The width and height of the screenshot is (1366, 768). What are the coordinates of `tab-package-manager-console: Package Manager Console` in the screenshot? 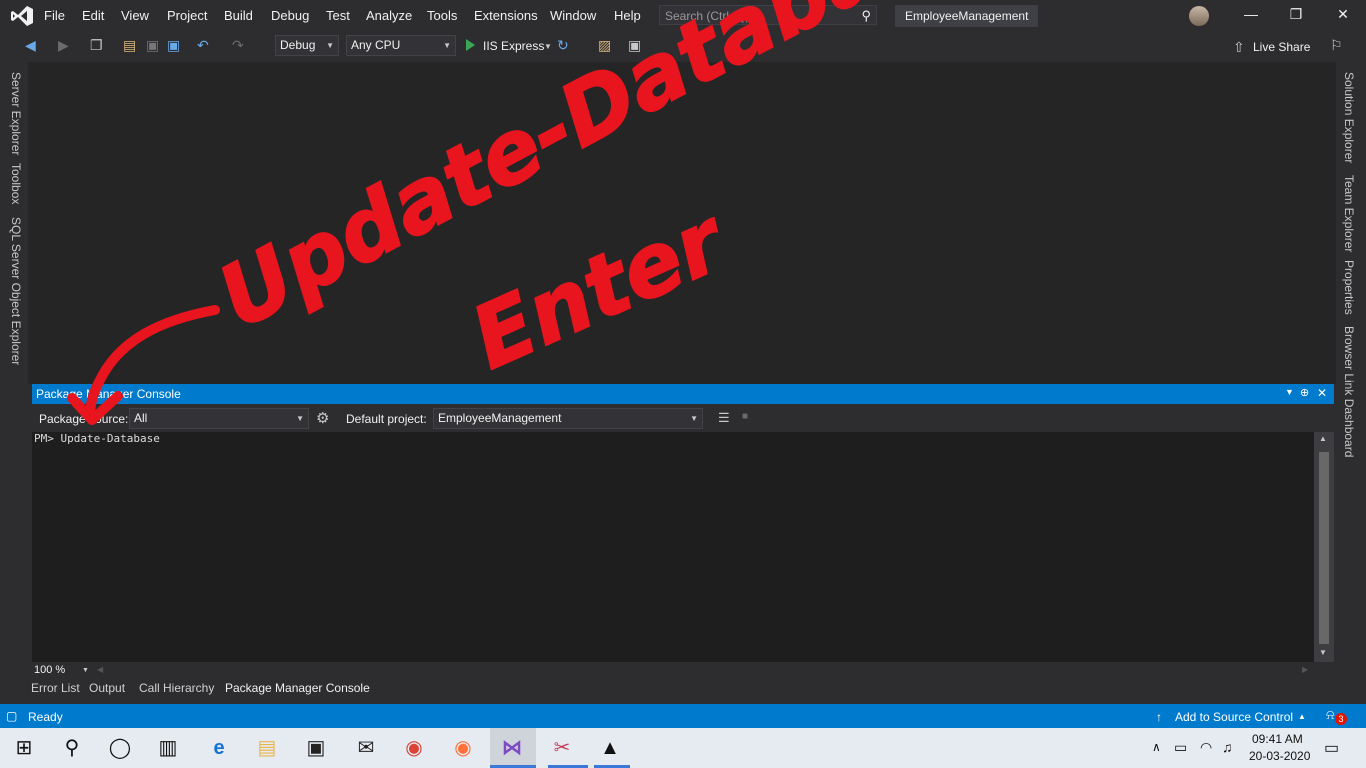 It's located at (297, 688).